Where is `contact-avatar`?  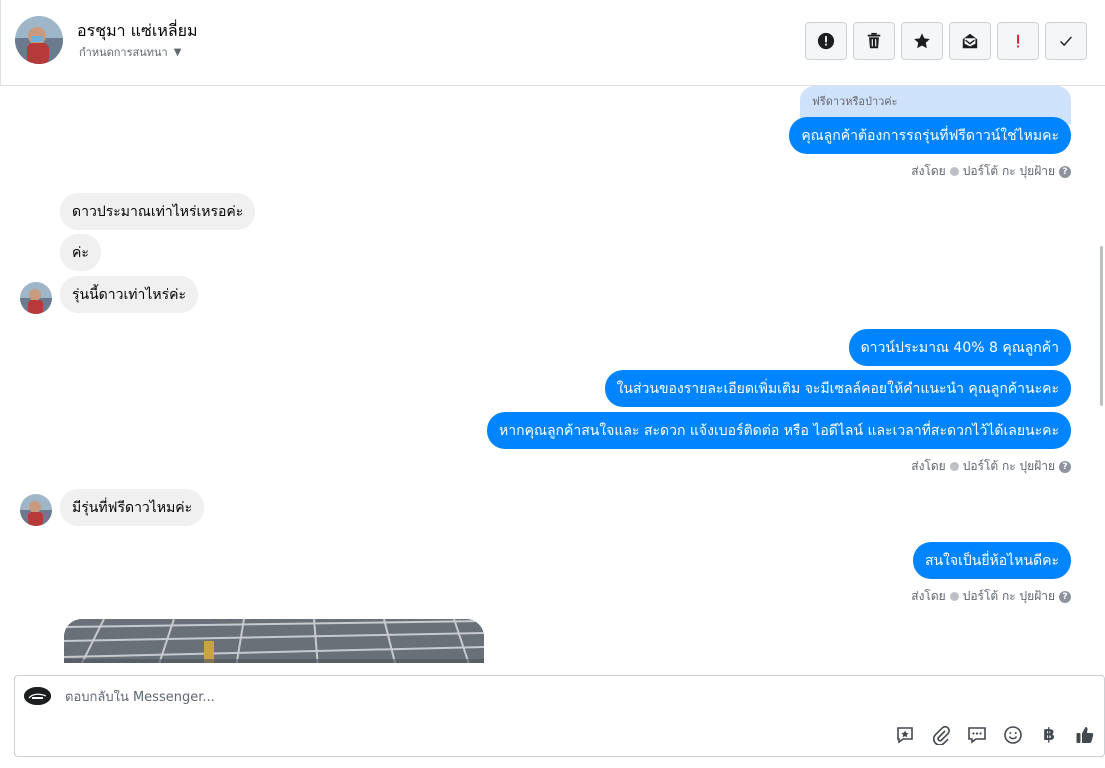 contact-avatar is located at coordinates (39, 40).